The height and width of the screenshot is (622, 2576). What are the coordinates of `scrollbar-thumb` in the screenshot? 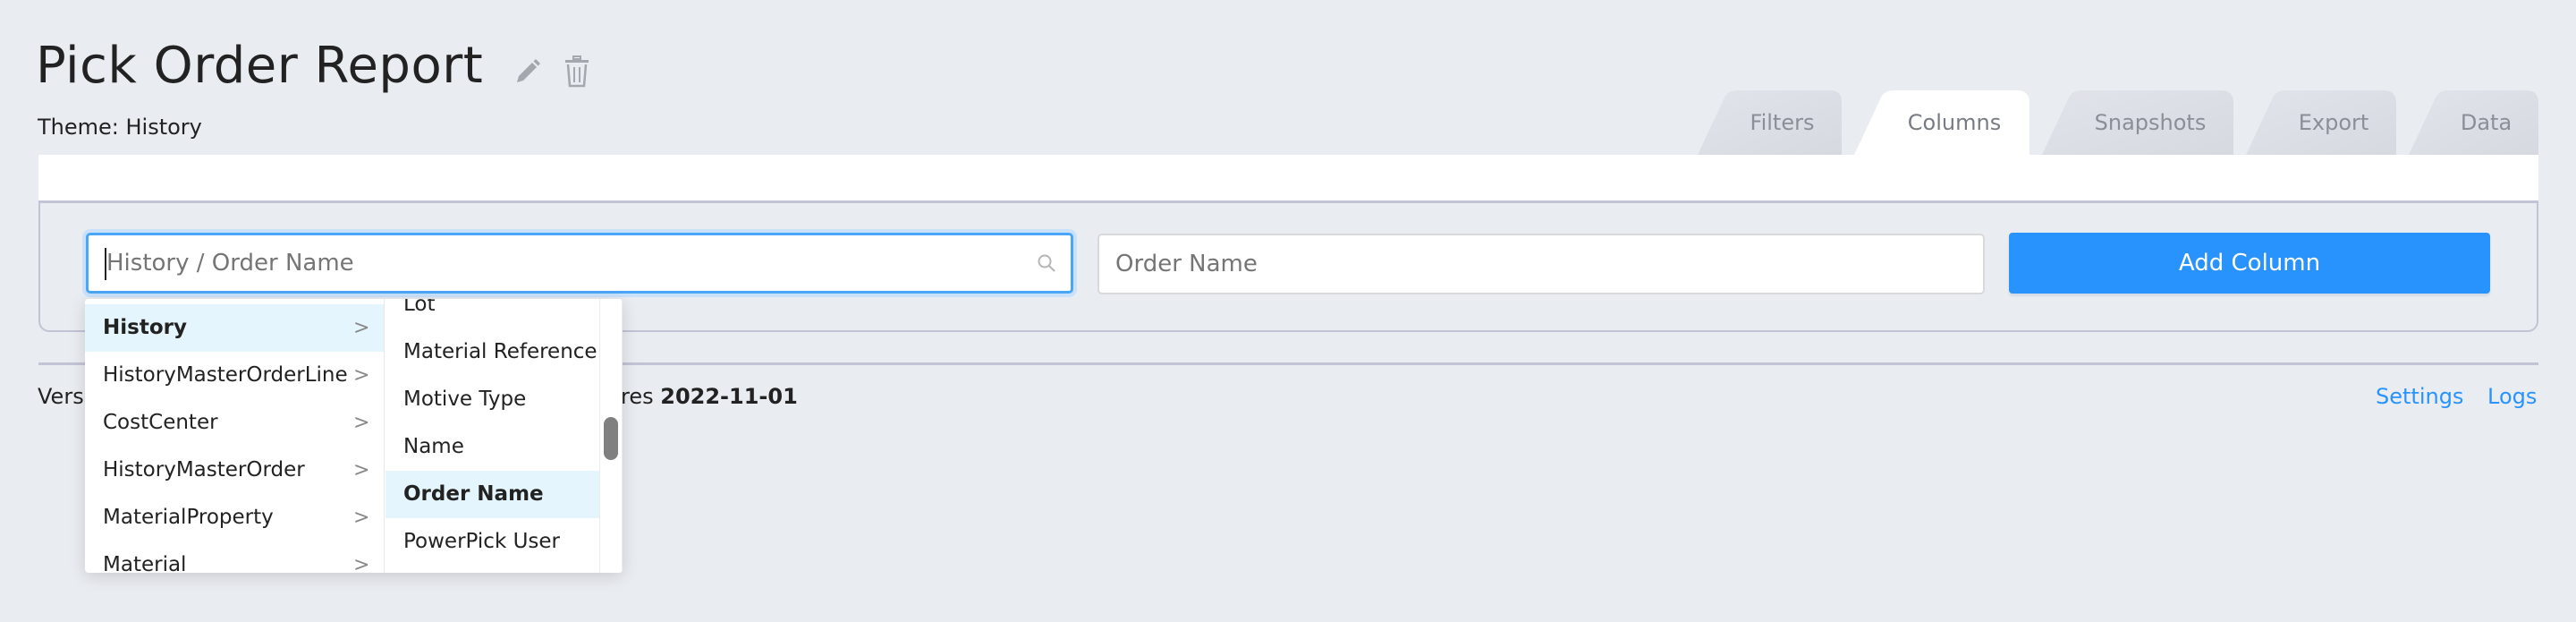 It's located at (611, 438).